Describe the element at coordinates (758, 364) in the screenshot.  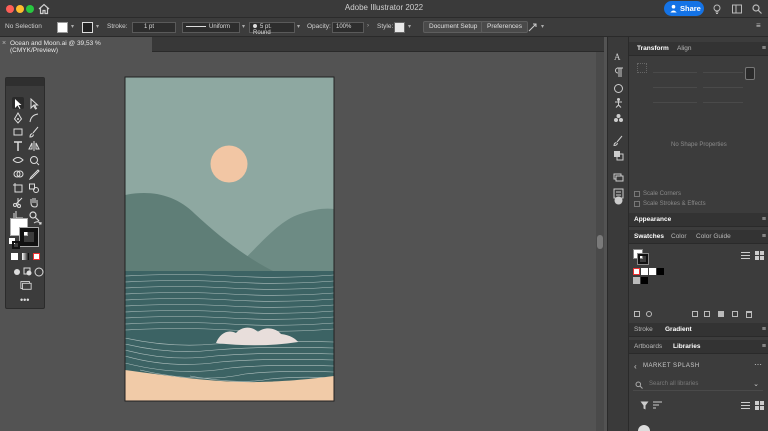
I see `library-more-icon: ⋯` at that location.